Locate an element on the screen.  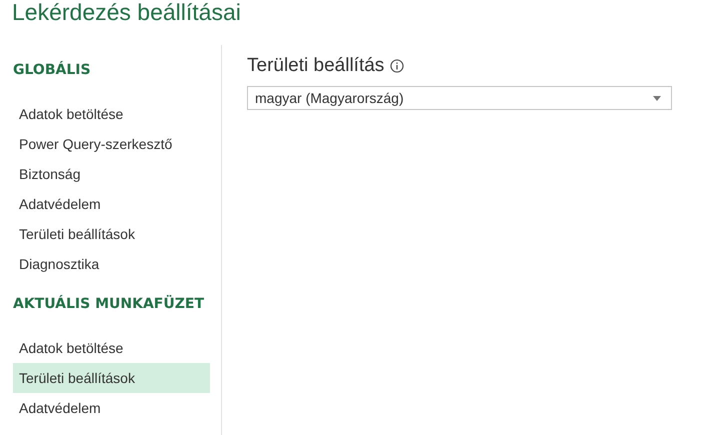
sidebar-heading: GLOBÁLIS is located at coordinates (52, 71).